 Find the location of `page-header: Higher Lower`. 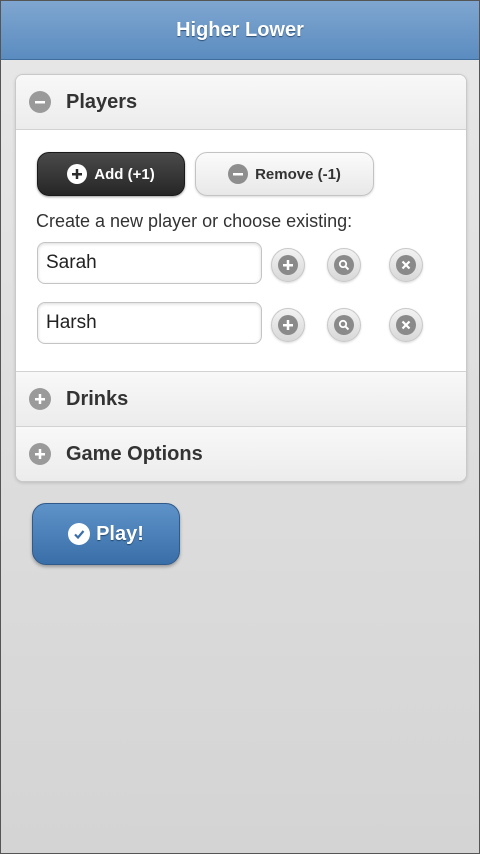

page-header: Higher Lower is located at coordinates (240, 30).